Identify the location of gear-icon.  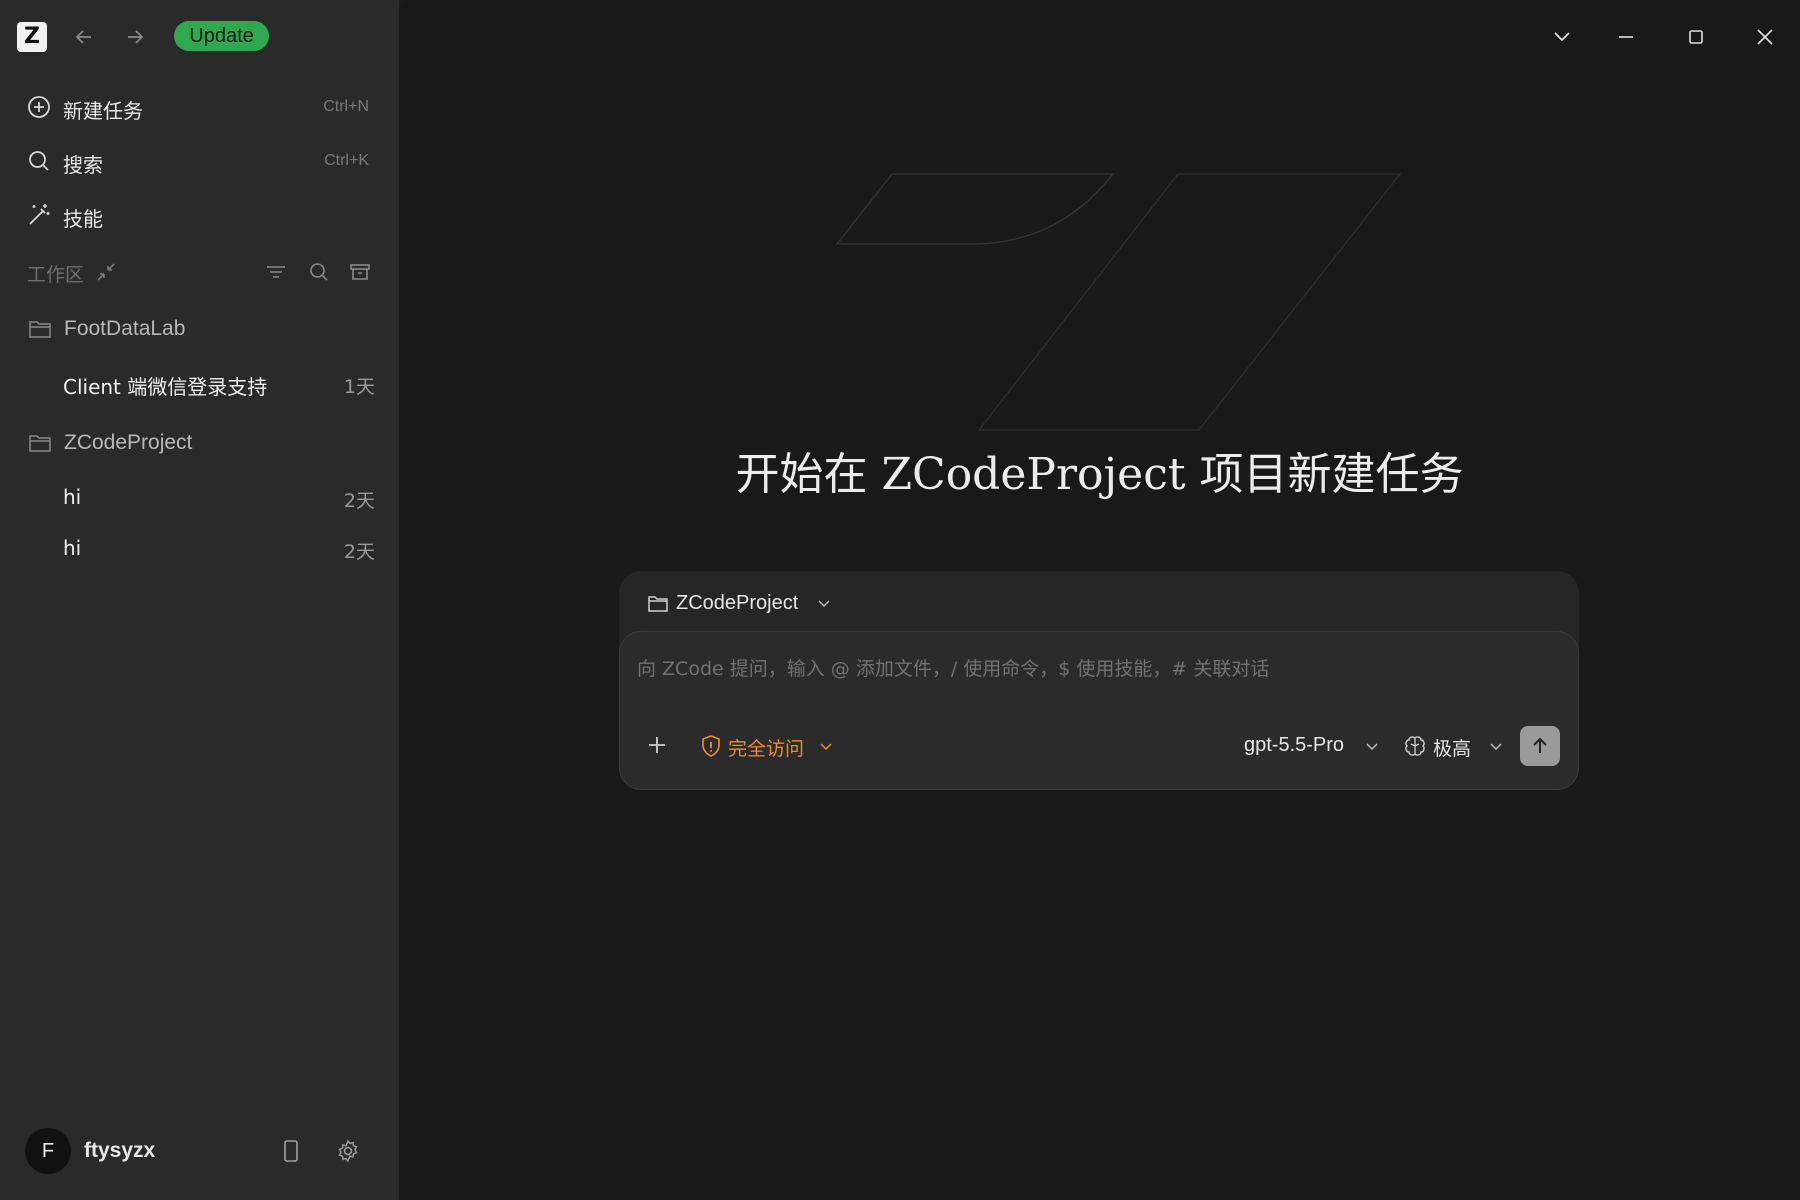
(348, 1151).